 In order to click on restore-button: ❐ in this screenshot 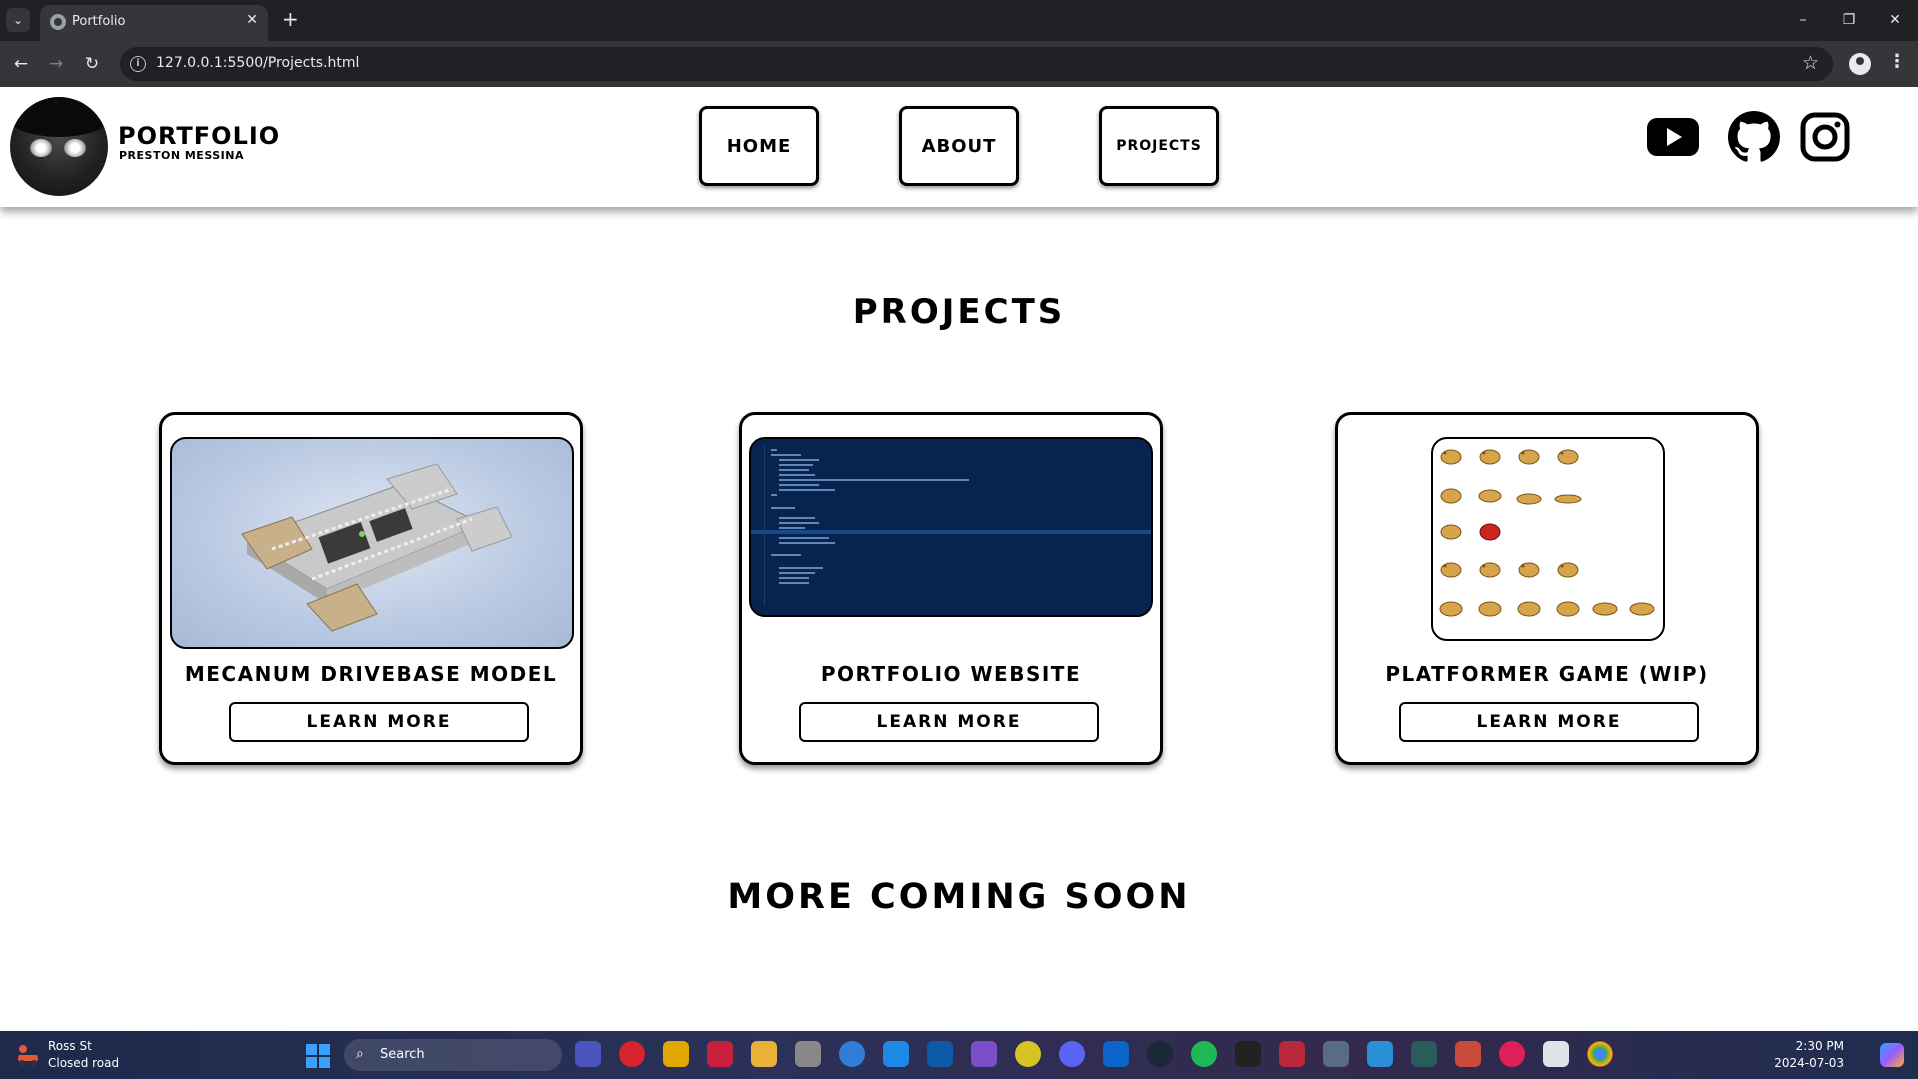, I will do `click(1849, 20)`.